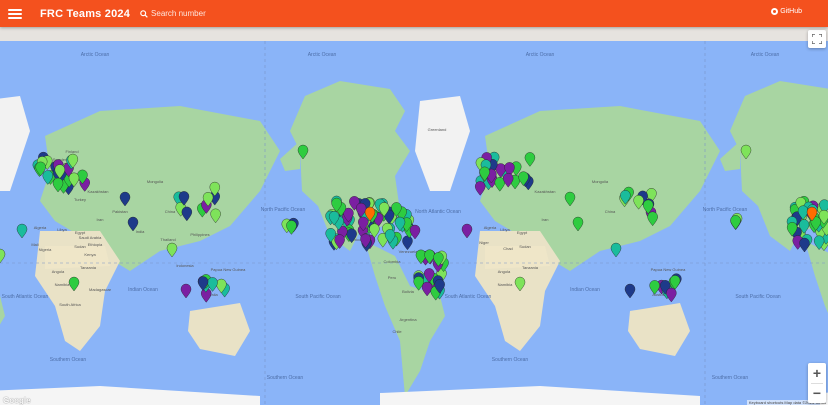 This screenshot has height=405, width=828. What do you see at coordinates (167, 239) in the screenshot?
I see `label-thailand: Thailand` at bounding box center [167, 239].